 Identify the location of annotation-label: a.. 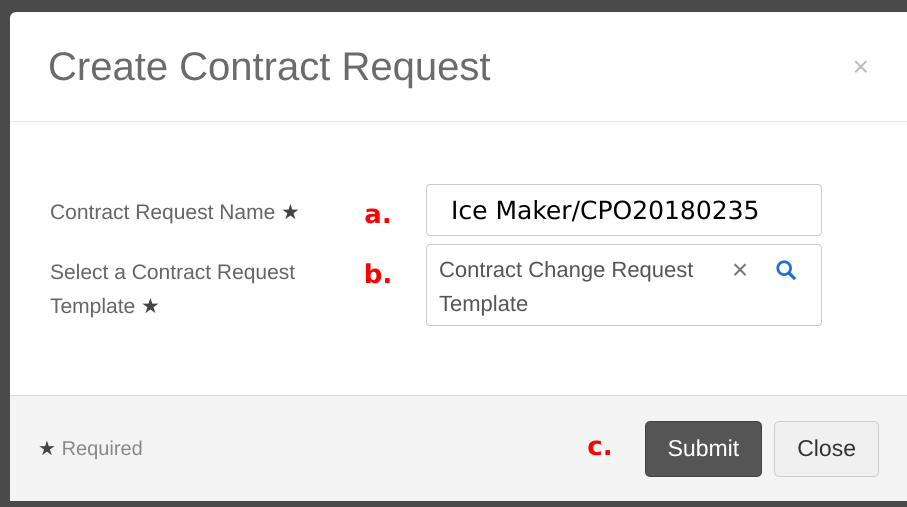
(378, 215).